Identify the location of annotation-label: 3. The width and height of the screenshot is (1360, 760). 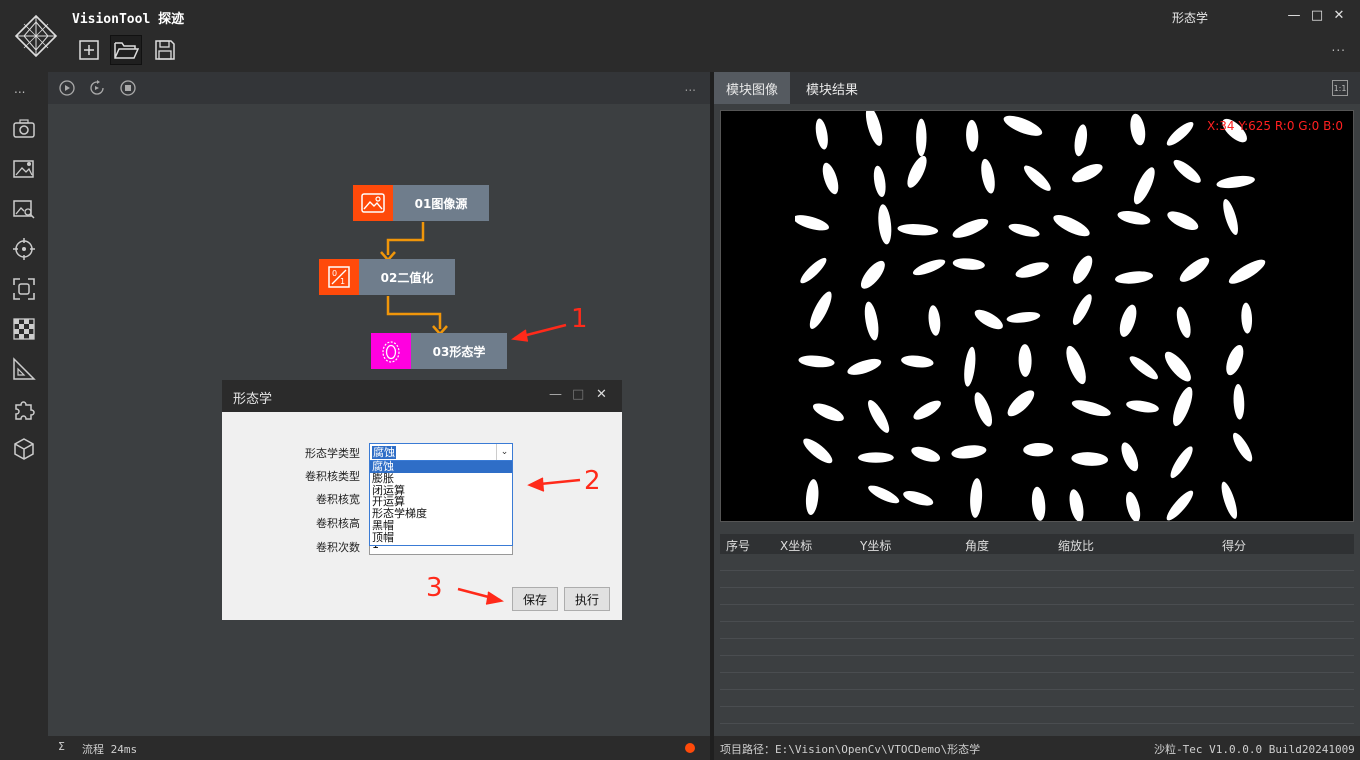
(434, 588).